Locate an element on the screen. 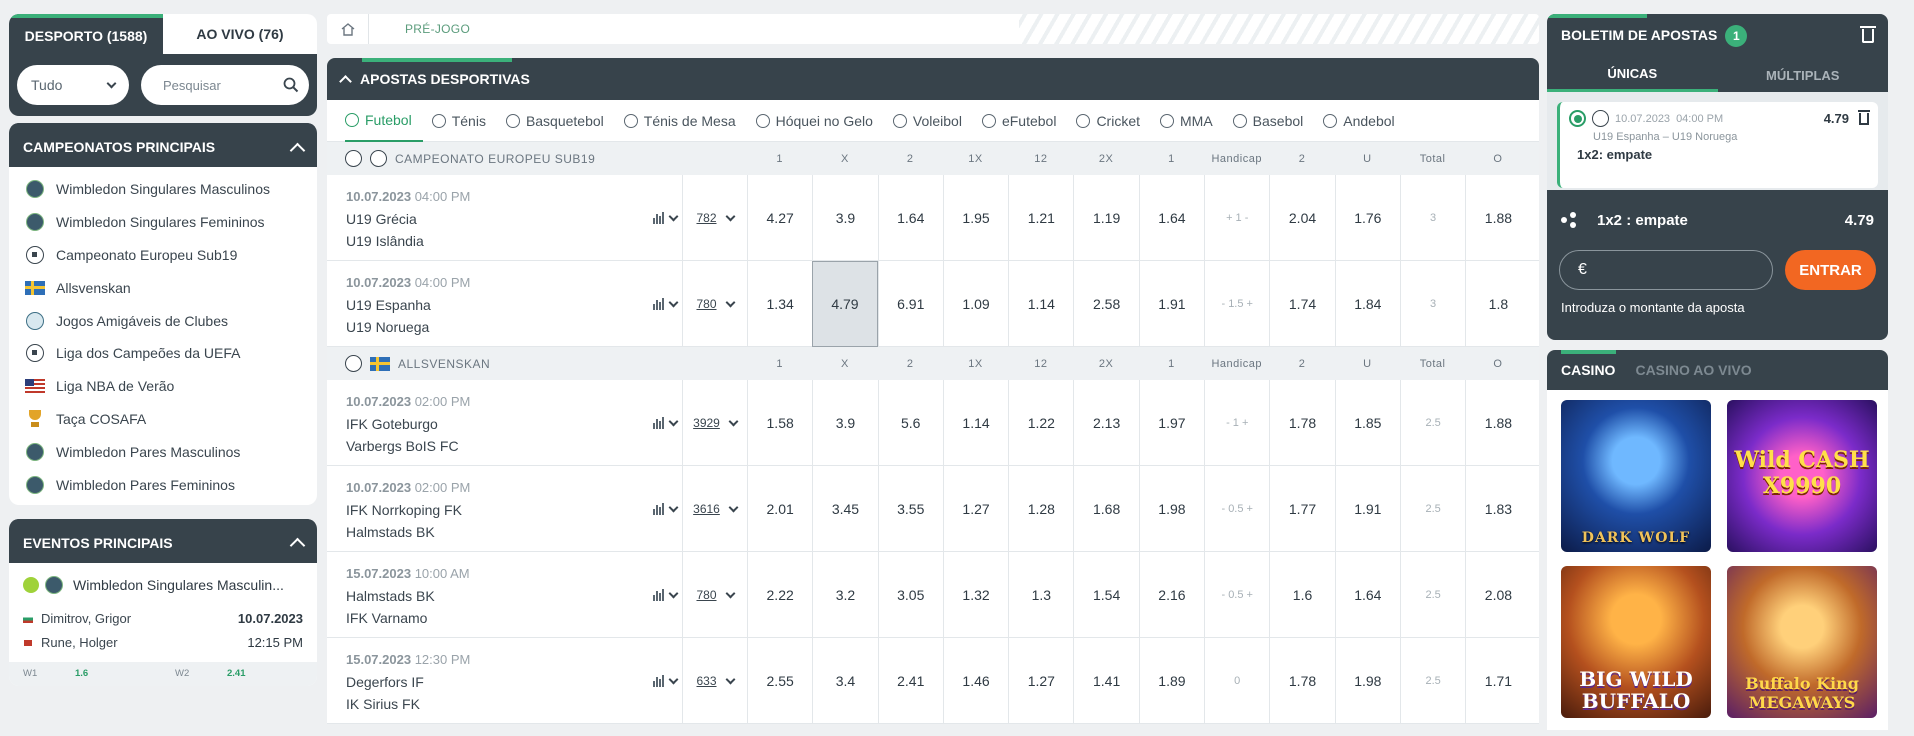 The image size is (1914, 736). championship-item: Campeonato Europeu Sub19 is located at coordinates (171, 255).